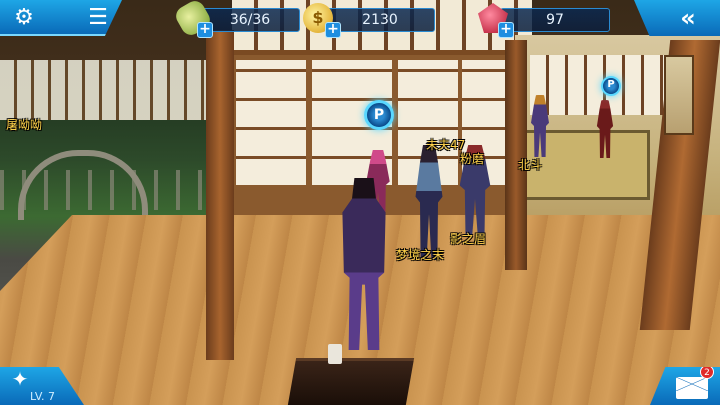 Image resolution: width=720 pixels, height=405 pixels. What do you see at coordinates (420, 254) in the screenshot?
I see `player-name-label: 梦境之末` at bounding box center [420, 254].